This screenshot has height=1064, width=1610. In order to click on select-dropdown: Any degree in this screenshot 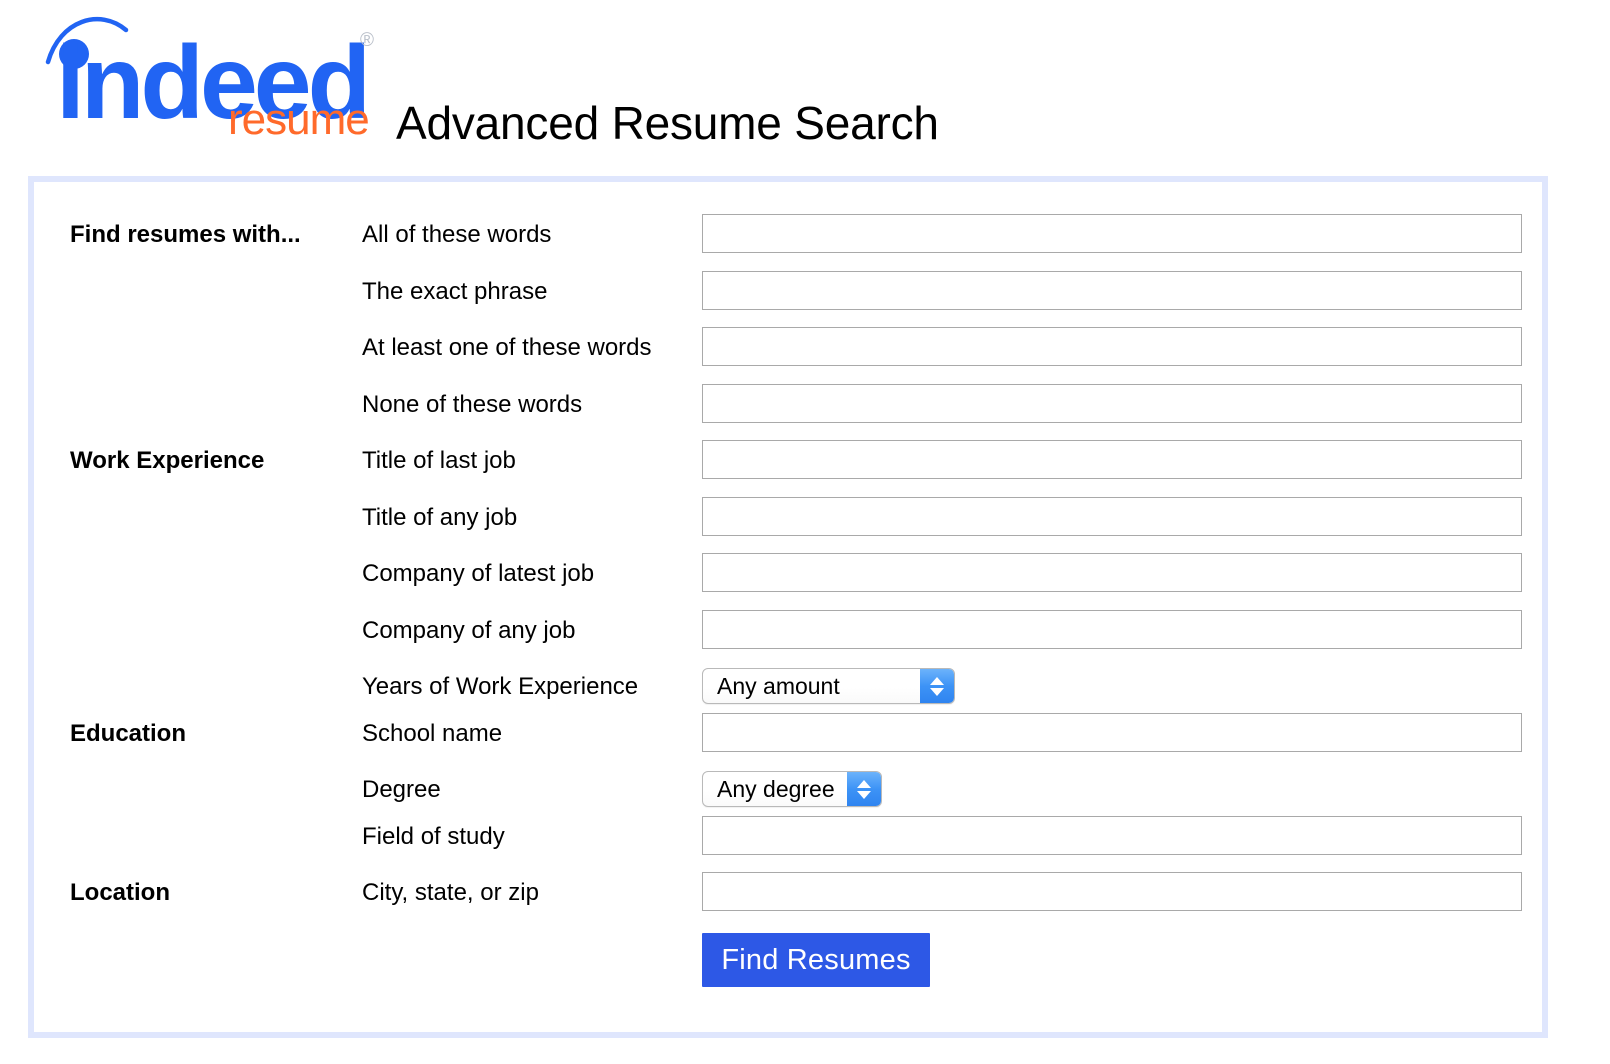, I will do `click(792, 789)`.